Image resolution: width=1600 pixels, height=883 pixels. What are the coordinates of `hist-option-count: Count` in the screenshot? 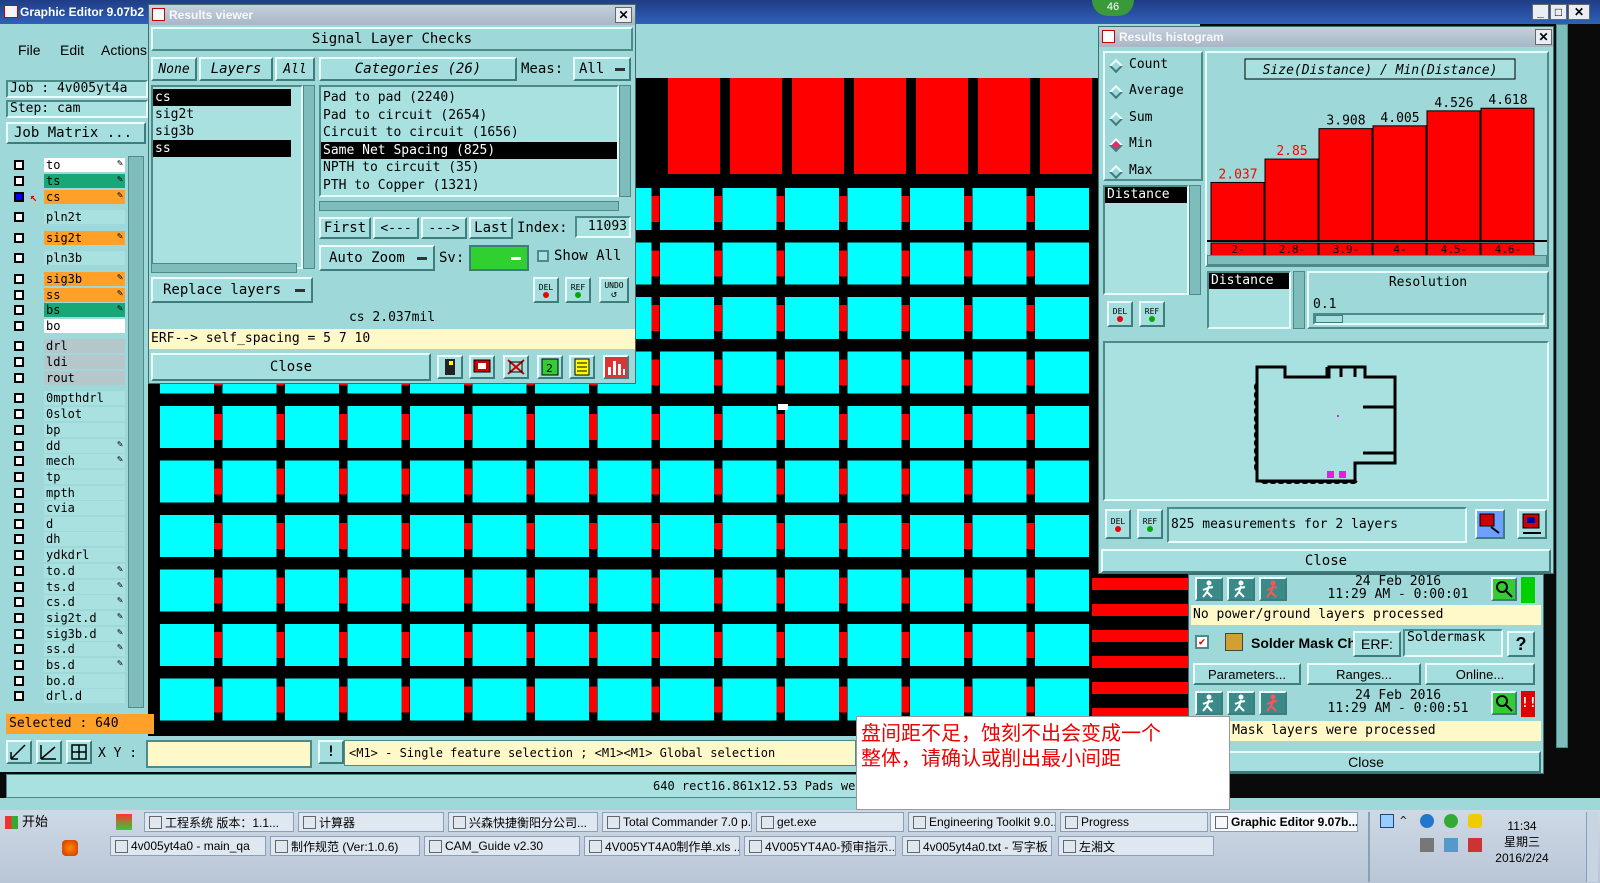 It's located at (1153, 66).